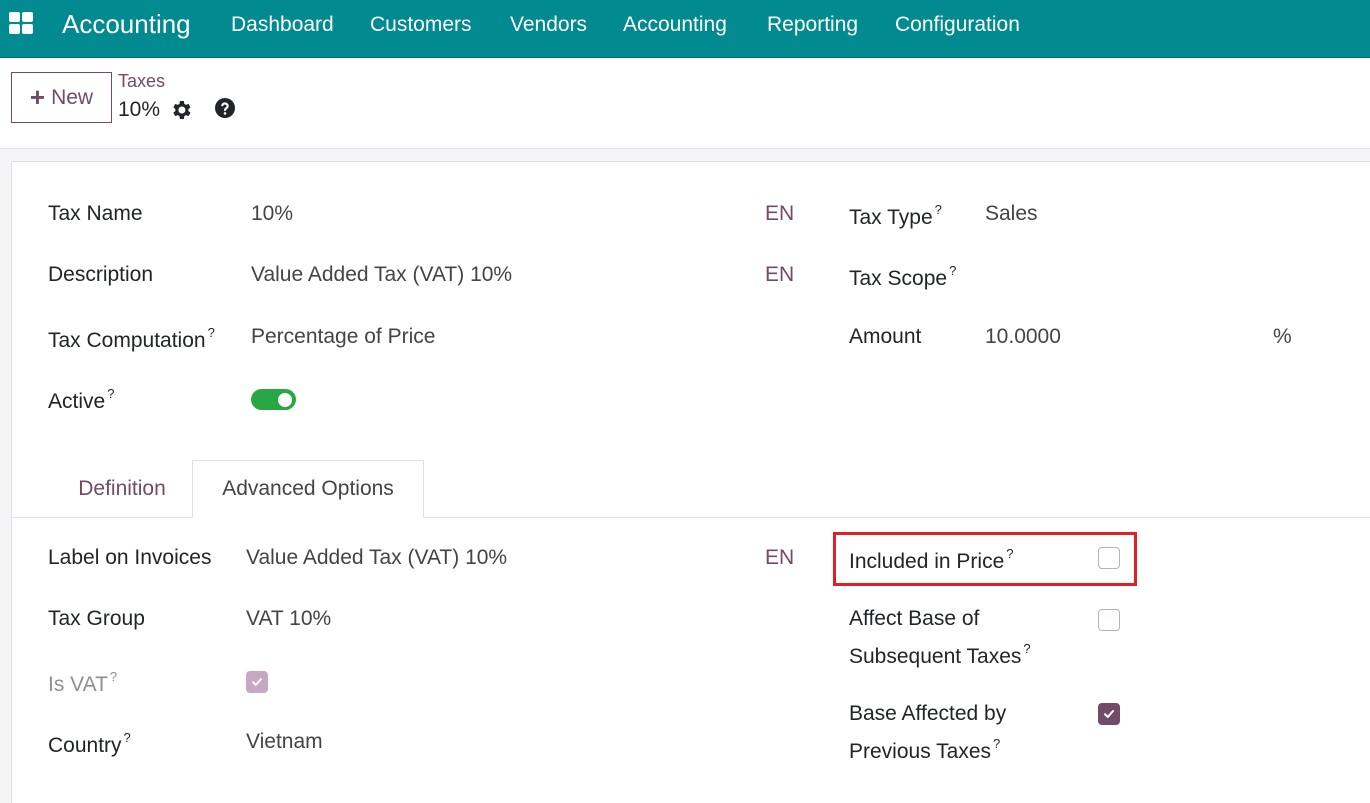 The image size is (1370, 803). What do you see at coordinates (779, 275) in the screenshot?
I see `description-translate-button: EN` at bounding box center [779, 275].